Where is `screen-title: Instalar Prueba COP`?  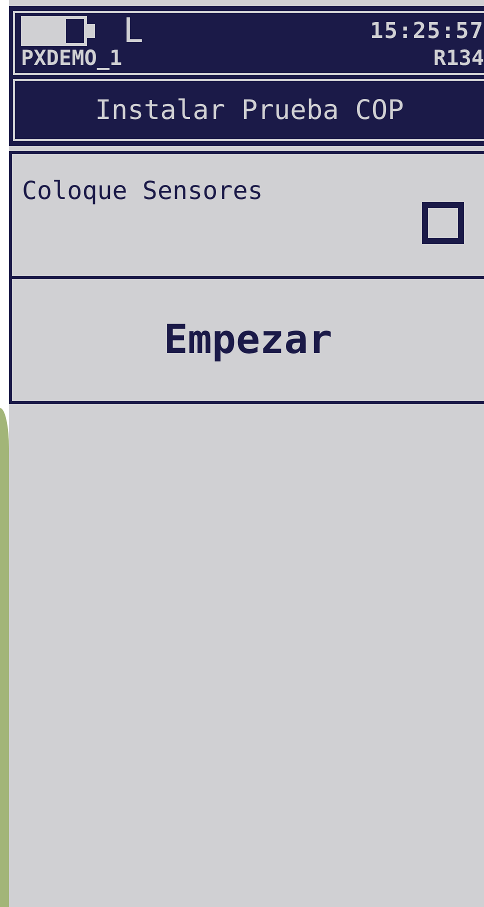
screen-title: Instalar Prueba COP is located at coordinates (248, 110).